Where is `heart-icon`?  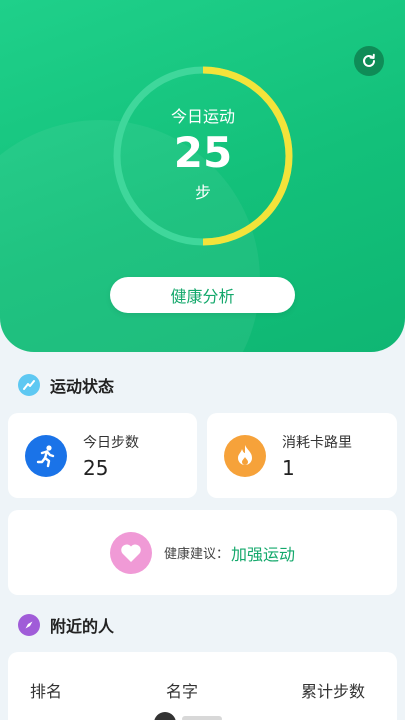 heart-icon is located at coordinates (130, 552).